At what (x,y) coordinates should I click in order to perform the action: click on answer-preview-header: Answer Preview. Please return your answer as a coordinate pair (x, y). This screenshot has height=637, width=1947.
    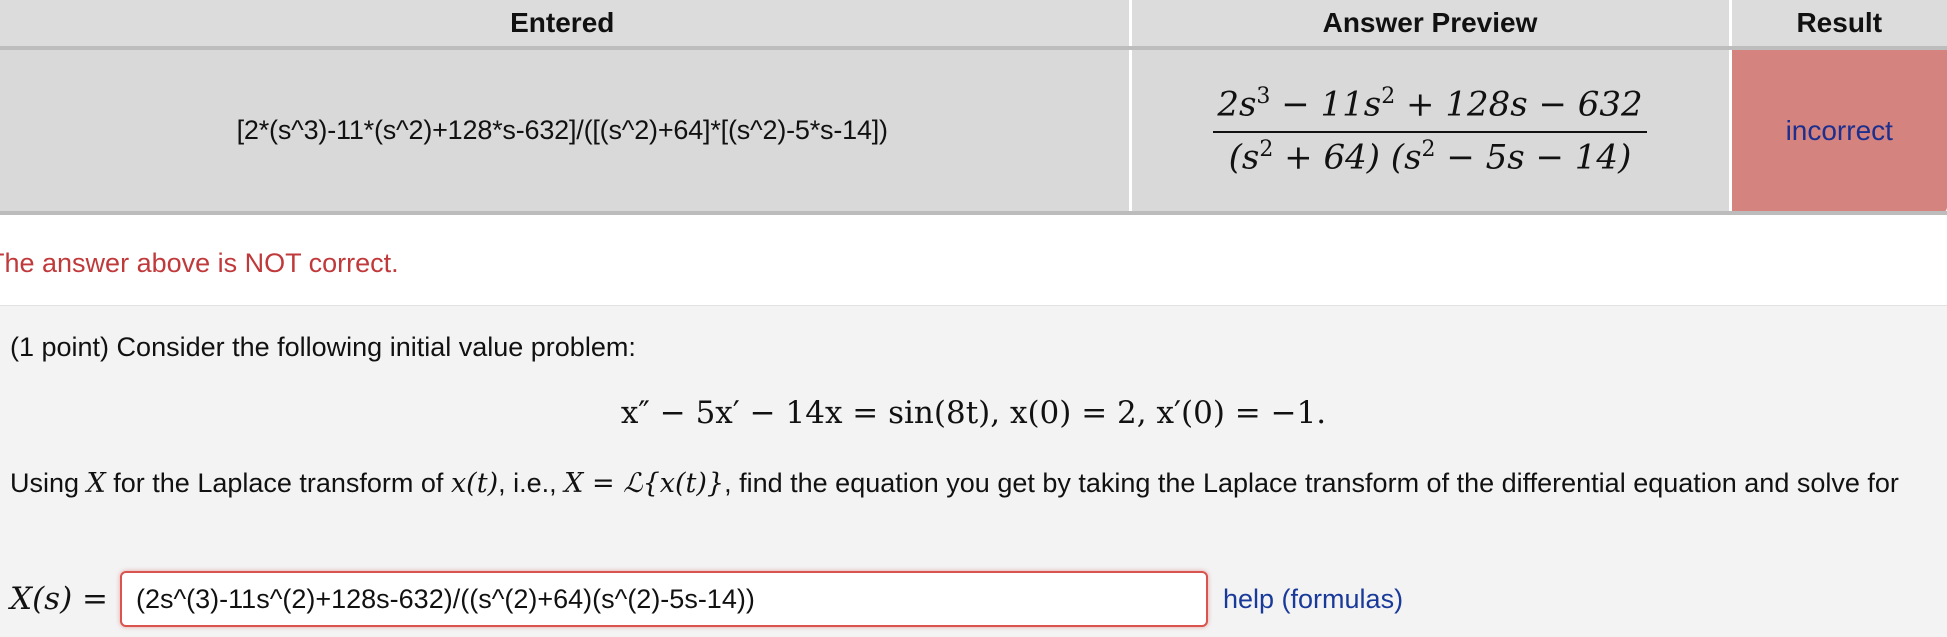
    Looking at the image, I should click on (1431, 25).